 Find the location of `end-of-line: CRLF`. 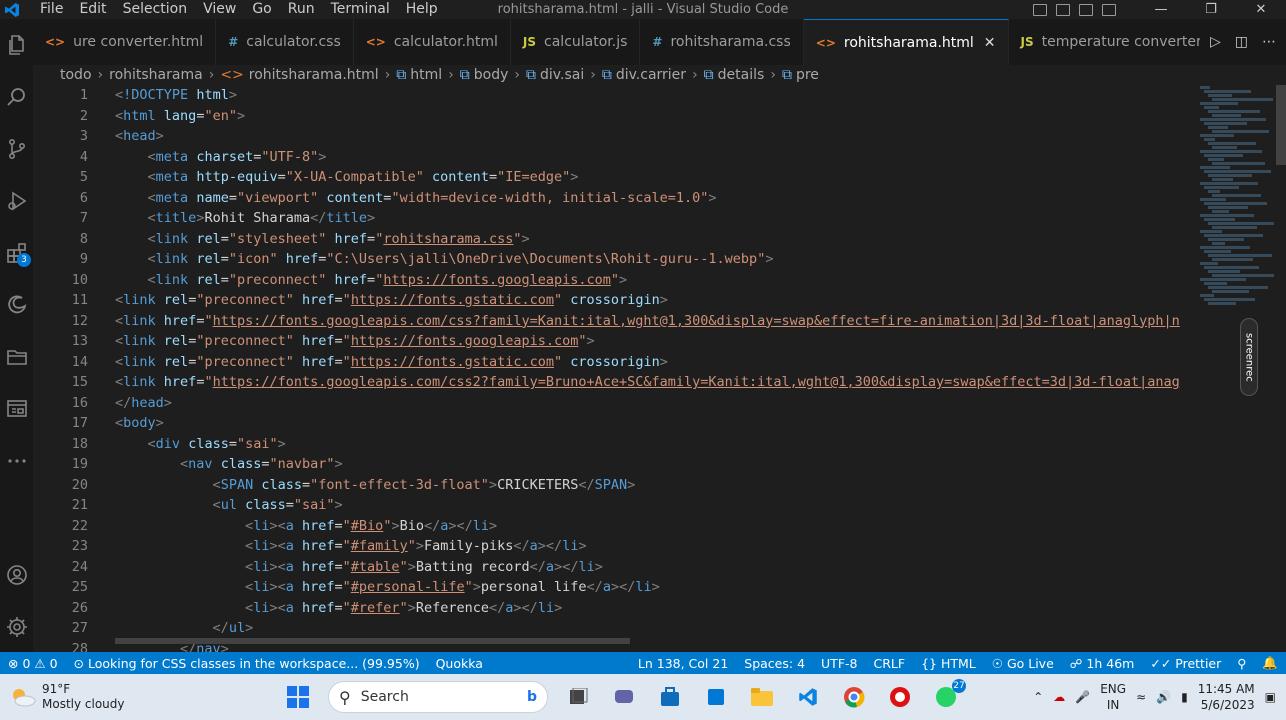

end-of-line: CRLF is located at coordinates (889, 663).